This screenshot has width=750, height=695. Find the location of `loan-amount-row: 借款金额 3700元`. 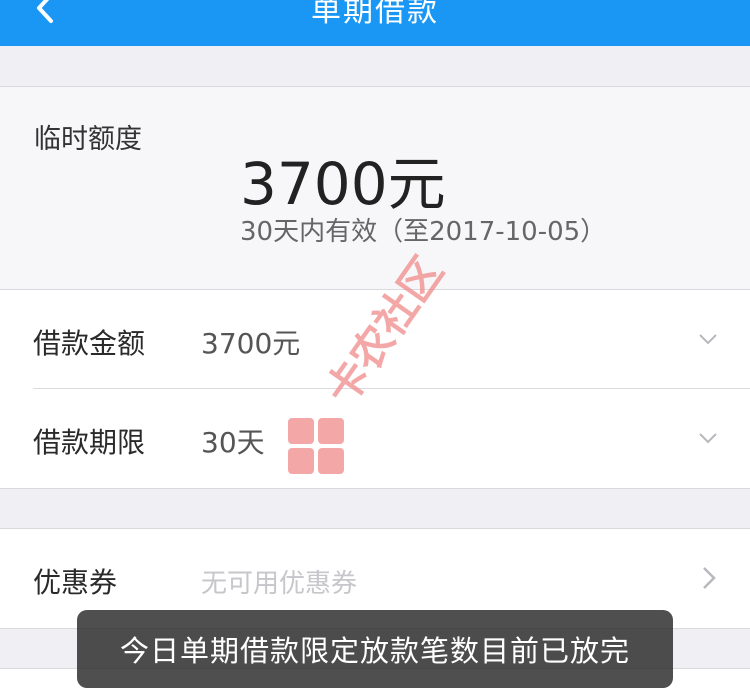

loan-amount-row: 借款金额 3700元 is located at coordinates (375, 339).